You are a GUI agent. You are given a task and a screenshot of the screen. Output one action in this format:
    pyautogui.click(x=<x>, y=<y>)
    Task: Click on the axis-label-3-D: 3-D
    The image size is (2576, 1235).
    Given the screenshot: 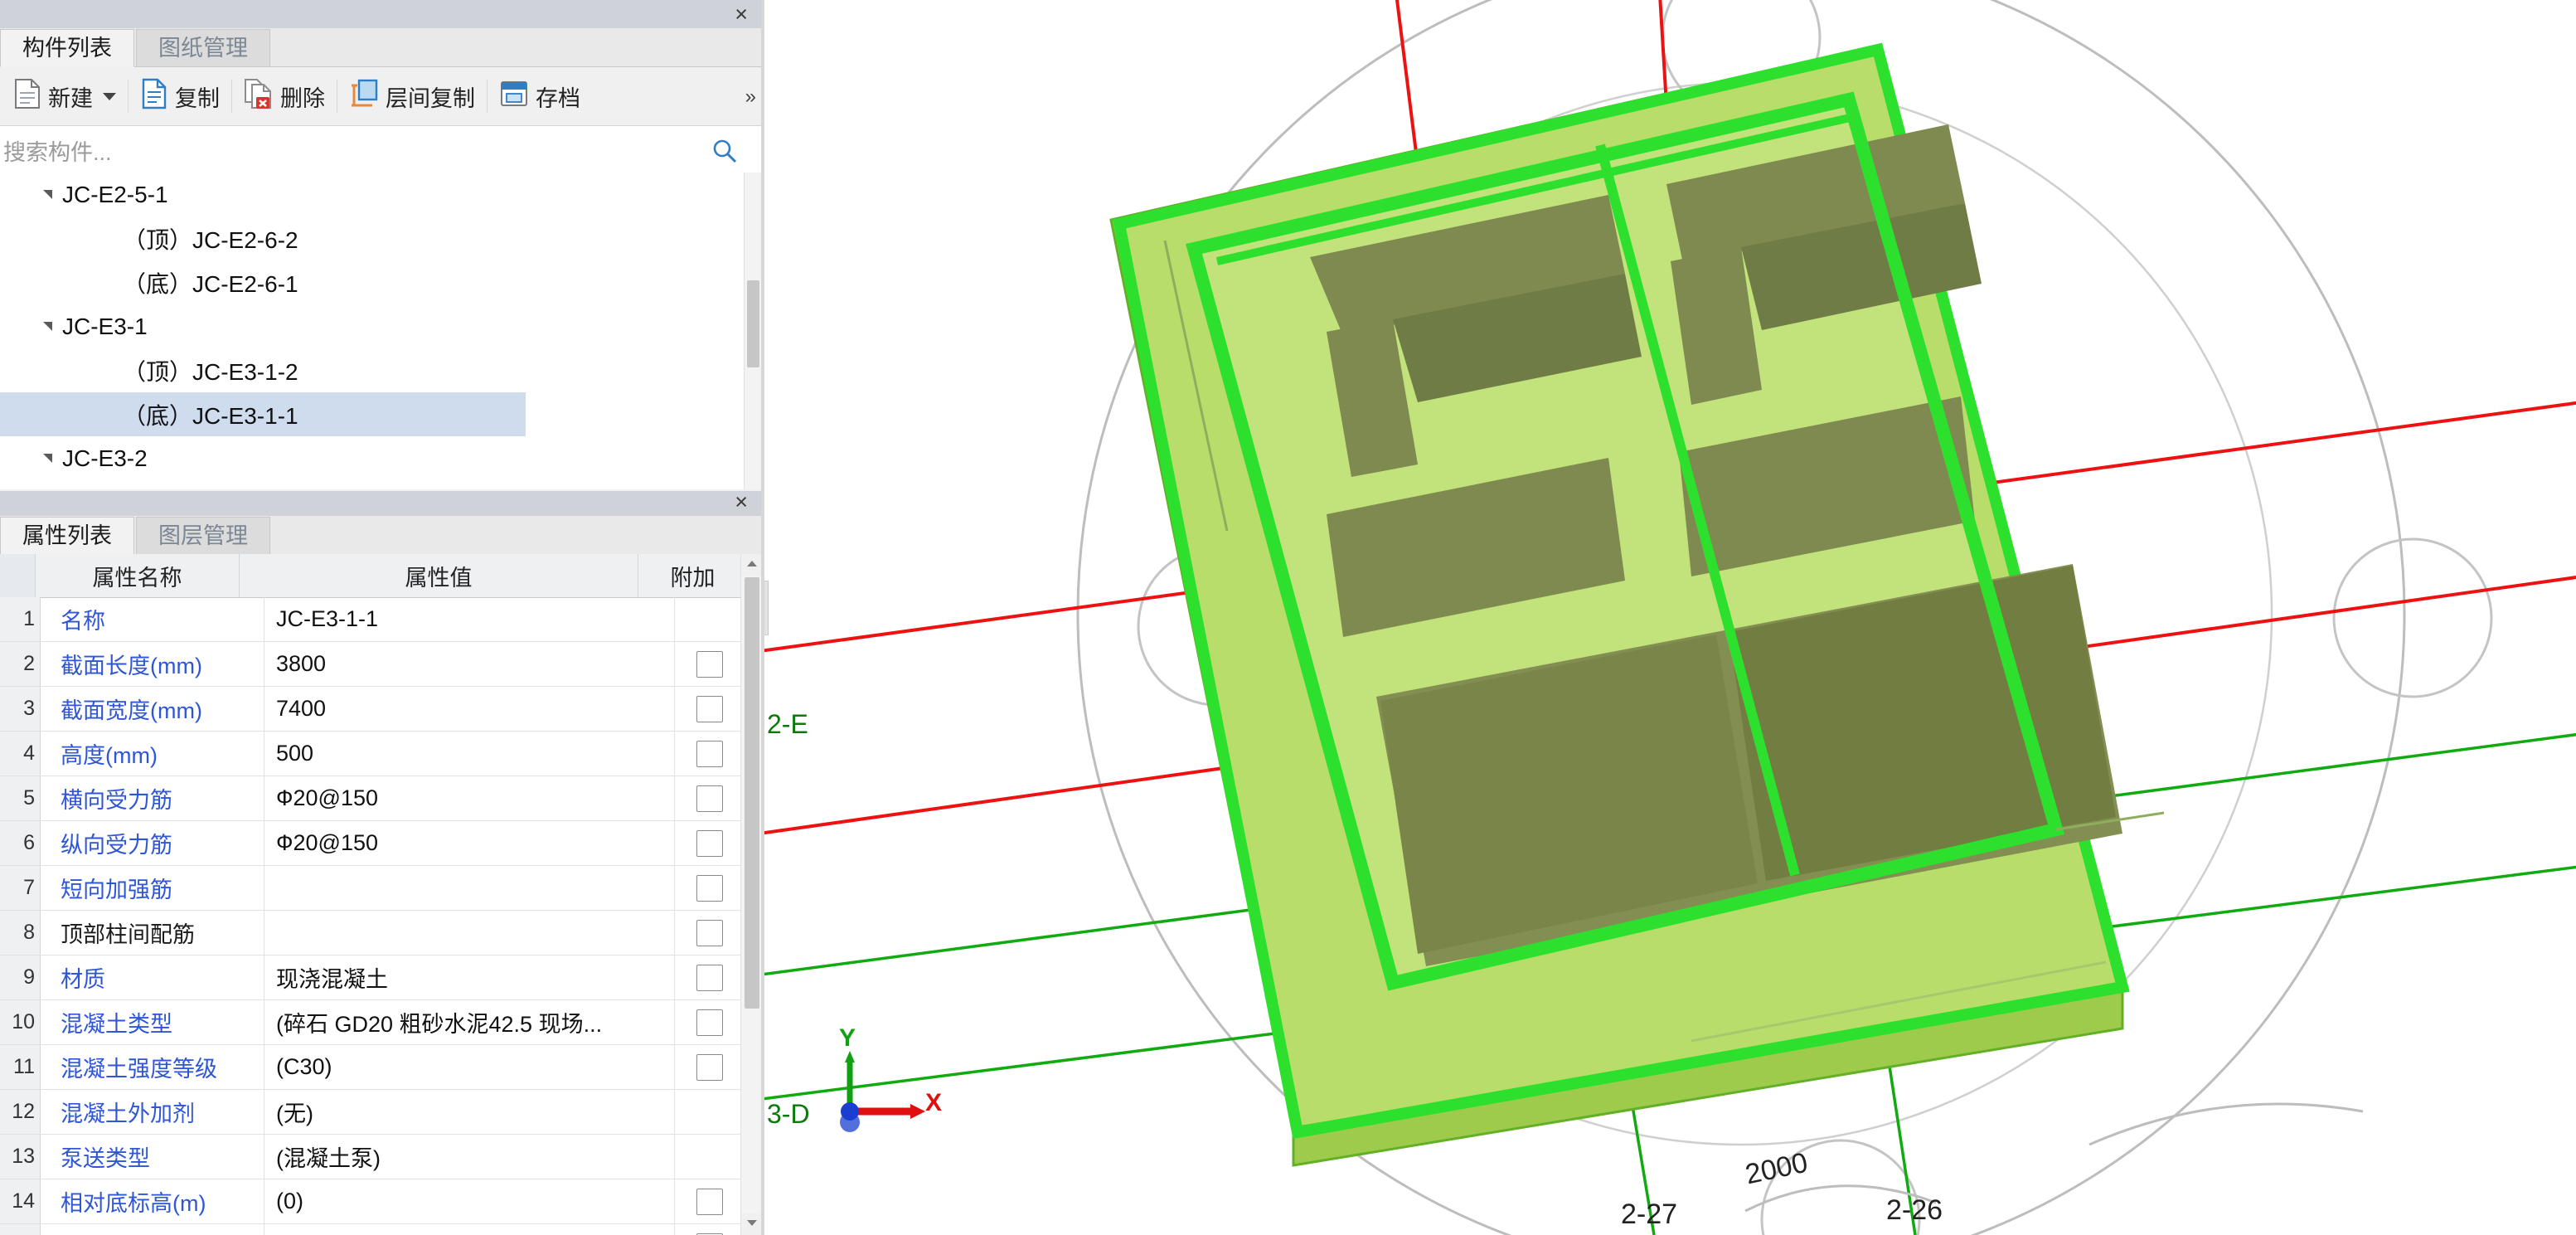 What is the action you would take?
    pyautogui.click(x=788, y=1114)
    